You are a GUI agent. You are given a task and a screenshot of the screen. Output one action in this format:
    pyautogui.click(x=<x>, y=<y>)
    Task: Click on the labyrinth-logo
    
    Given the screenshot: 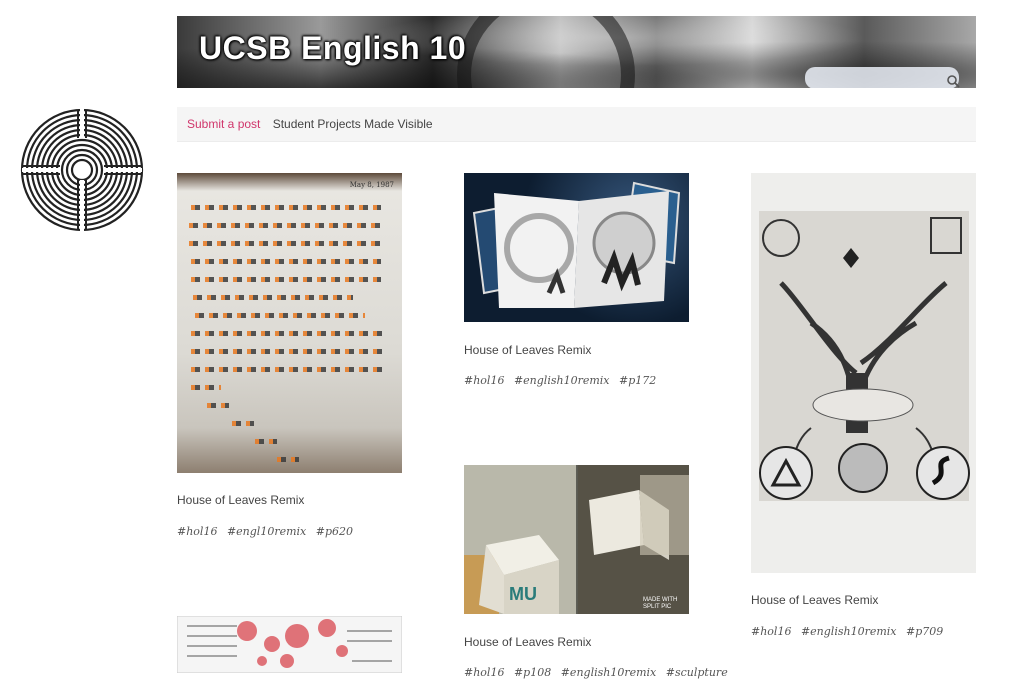 What is the action you would take?
    pyautogui.click(x=82, y=170)
    